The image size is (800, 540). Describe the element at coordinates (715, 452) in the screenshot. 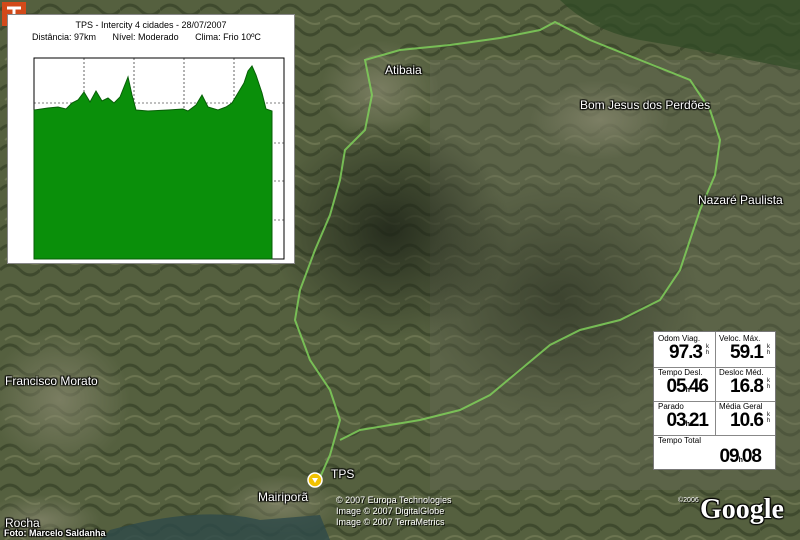

I see `stat-total-time: Tempo Total 09h08` at that location.